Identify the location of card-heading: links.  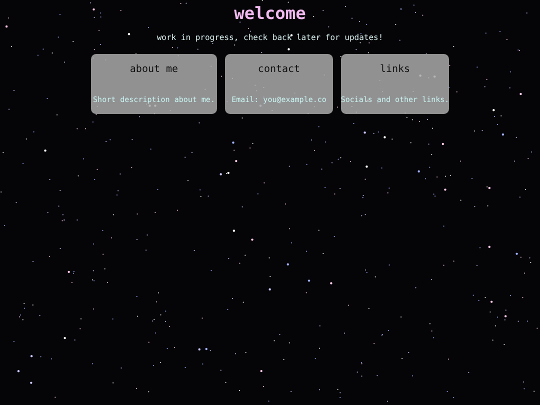
(395, 69).